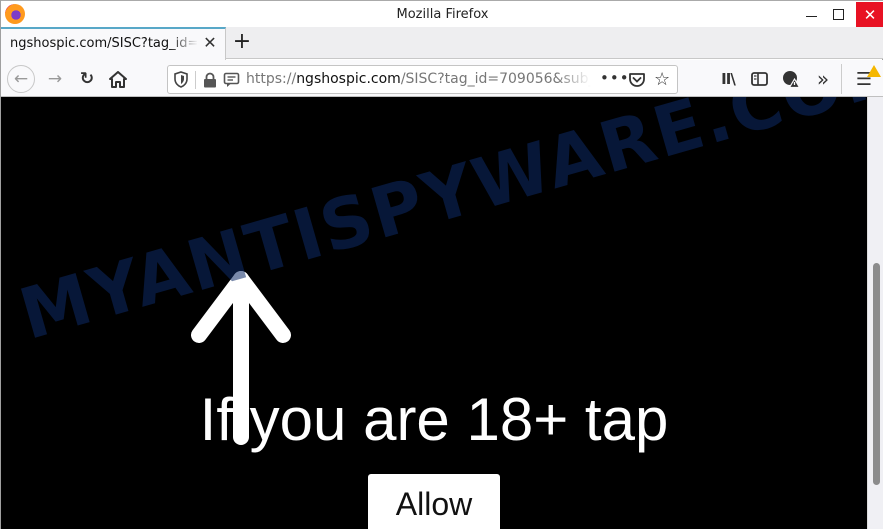 Image resolution: width=883 pixels, height=529 pixels. I want to click on home-button, so click(118, 79).